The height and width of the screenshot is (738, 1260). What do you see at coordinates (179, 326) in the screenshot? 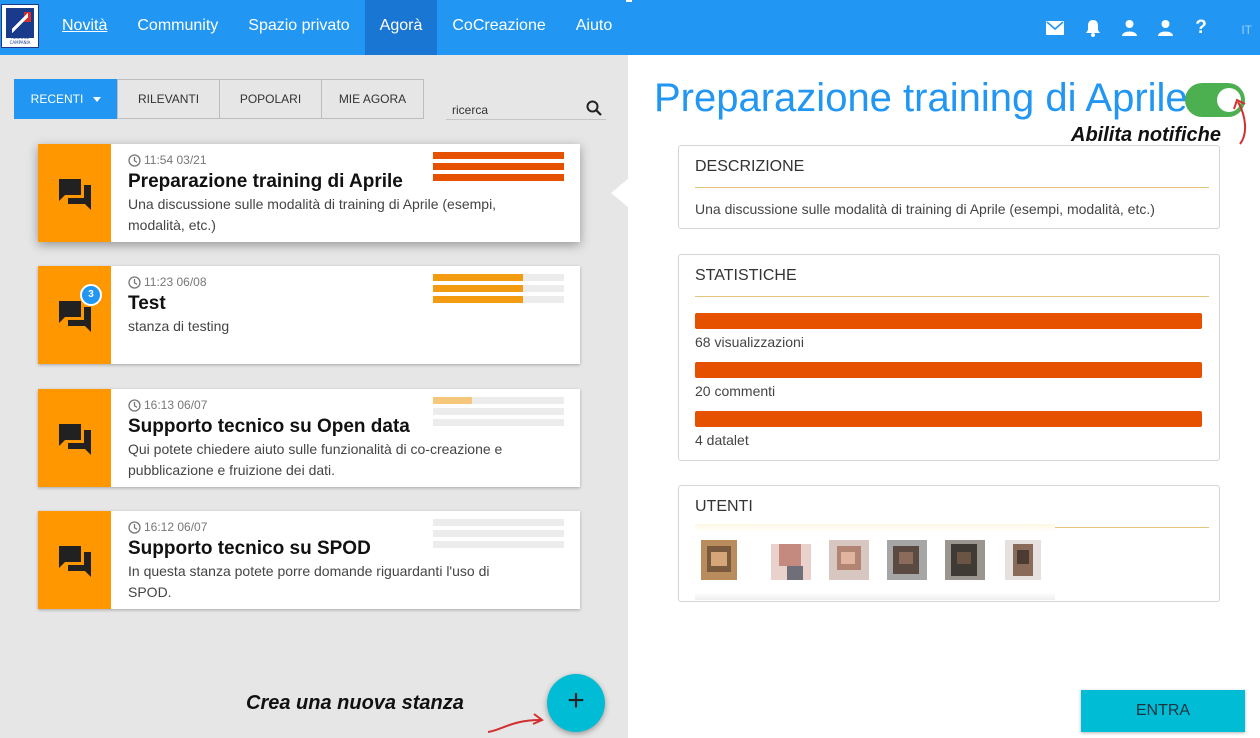
I see `room-description: stanza di testing` at bounding box center [179, 326].